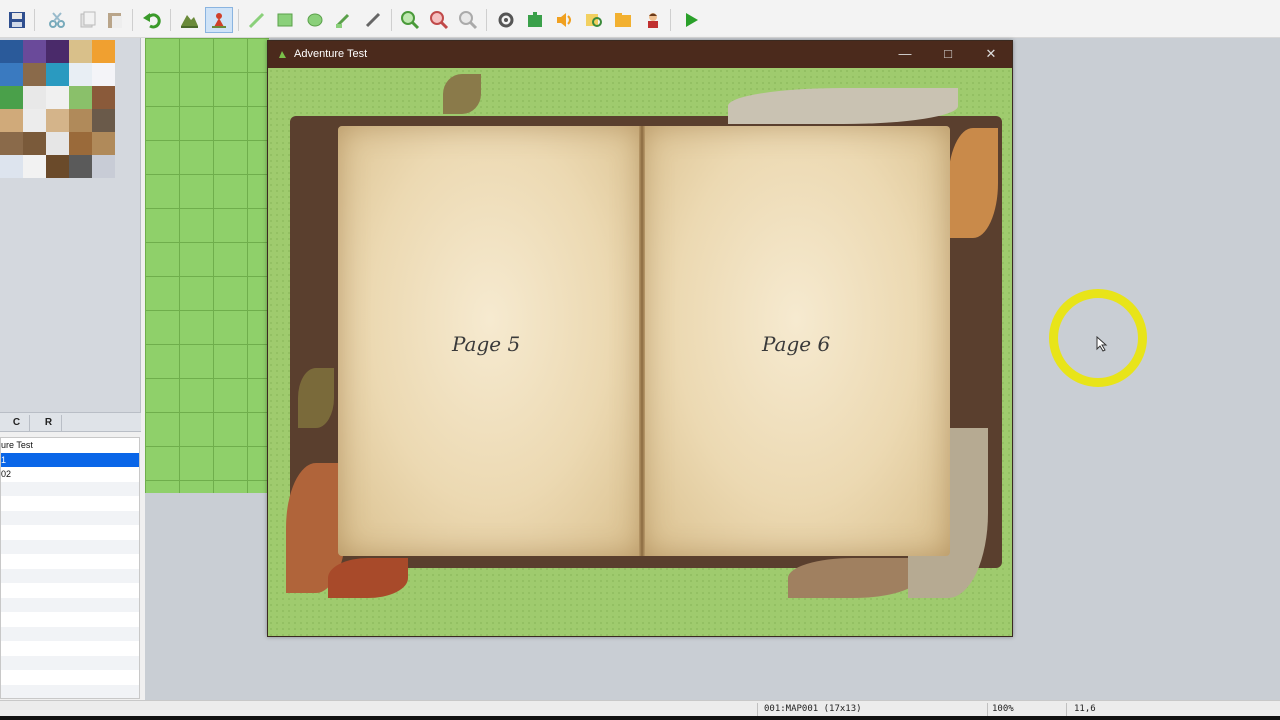  I want to click on fill-icon, so click(343, 20).